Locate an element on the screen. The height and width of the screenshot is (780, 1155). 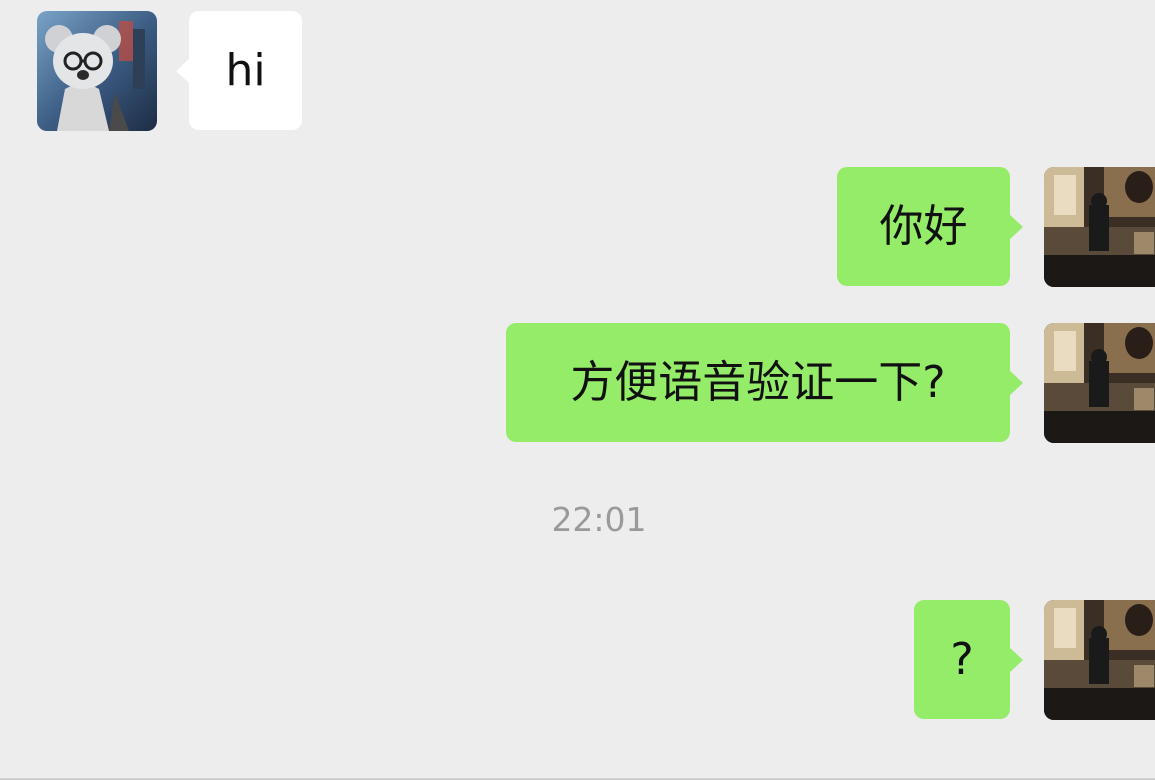
message-bubble-outgoing: 你好 is located at coordinates (923, 226).